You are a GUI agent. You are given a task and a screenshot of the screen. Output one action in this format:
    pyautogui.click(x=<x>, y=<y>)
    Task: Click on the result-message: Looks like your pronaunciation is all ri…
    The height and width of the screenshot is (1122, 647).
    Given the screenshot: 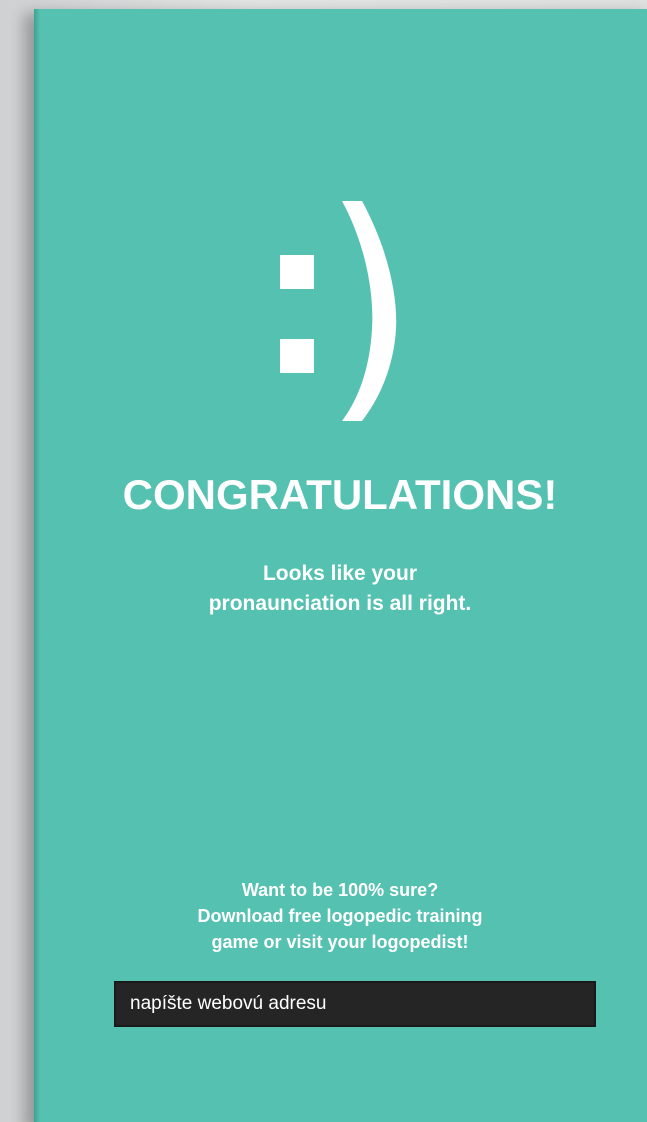 What is the action you would take?
    pyautogui.click(x=323, y=589)
    